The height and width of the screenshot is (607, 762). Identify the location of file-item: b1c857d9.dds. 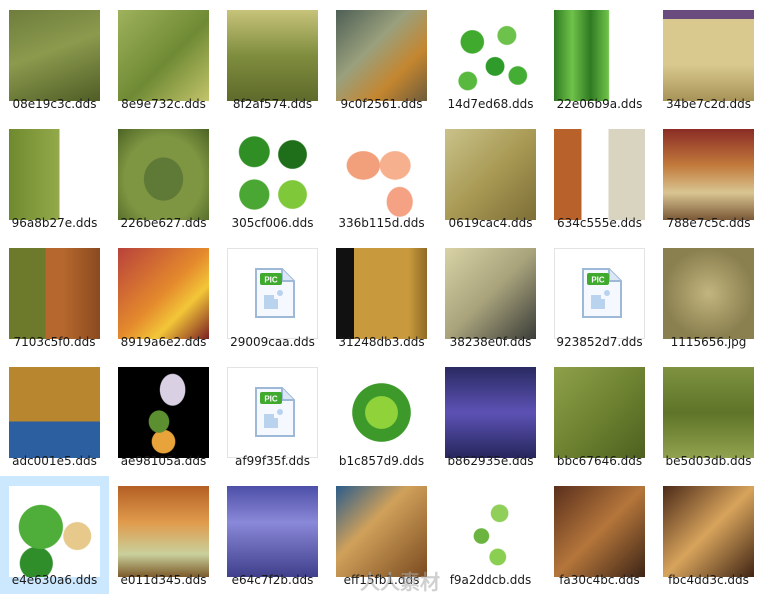
(381, 416).